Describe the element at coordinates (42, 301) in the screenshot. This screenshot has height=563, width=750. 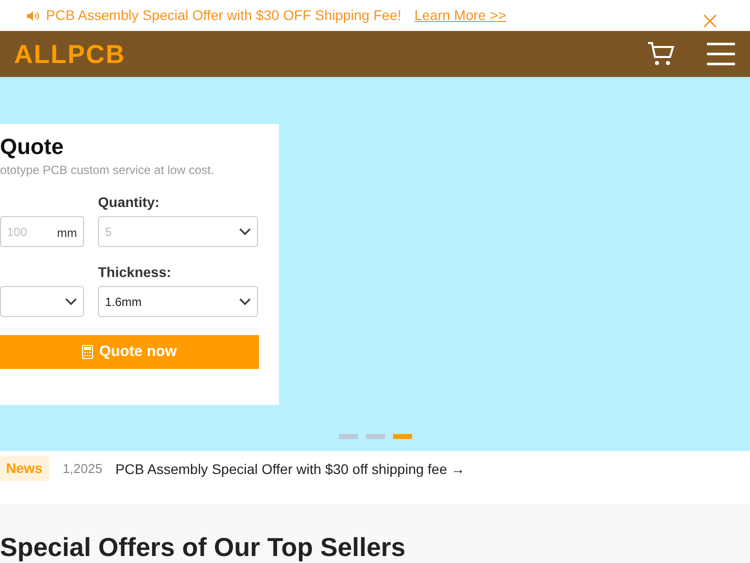
I see `dropdown-field` at that location.